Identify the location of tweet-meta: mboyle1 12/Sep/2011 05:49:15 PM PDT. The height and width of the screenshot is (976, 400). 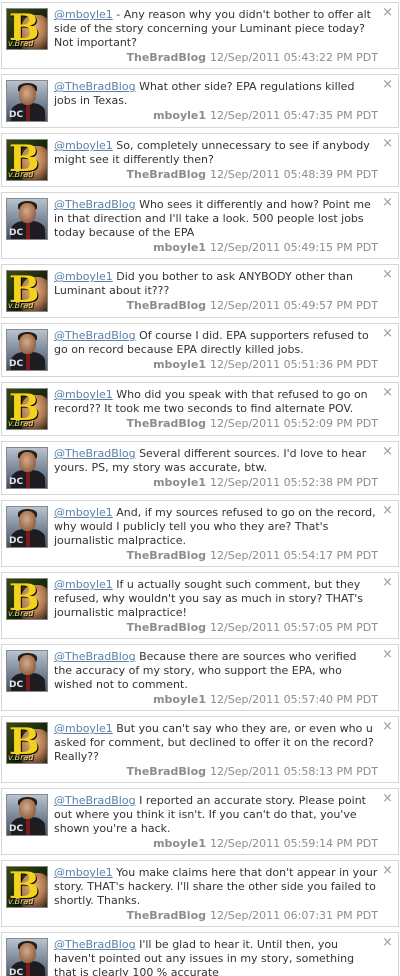
(216, 248).